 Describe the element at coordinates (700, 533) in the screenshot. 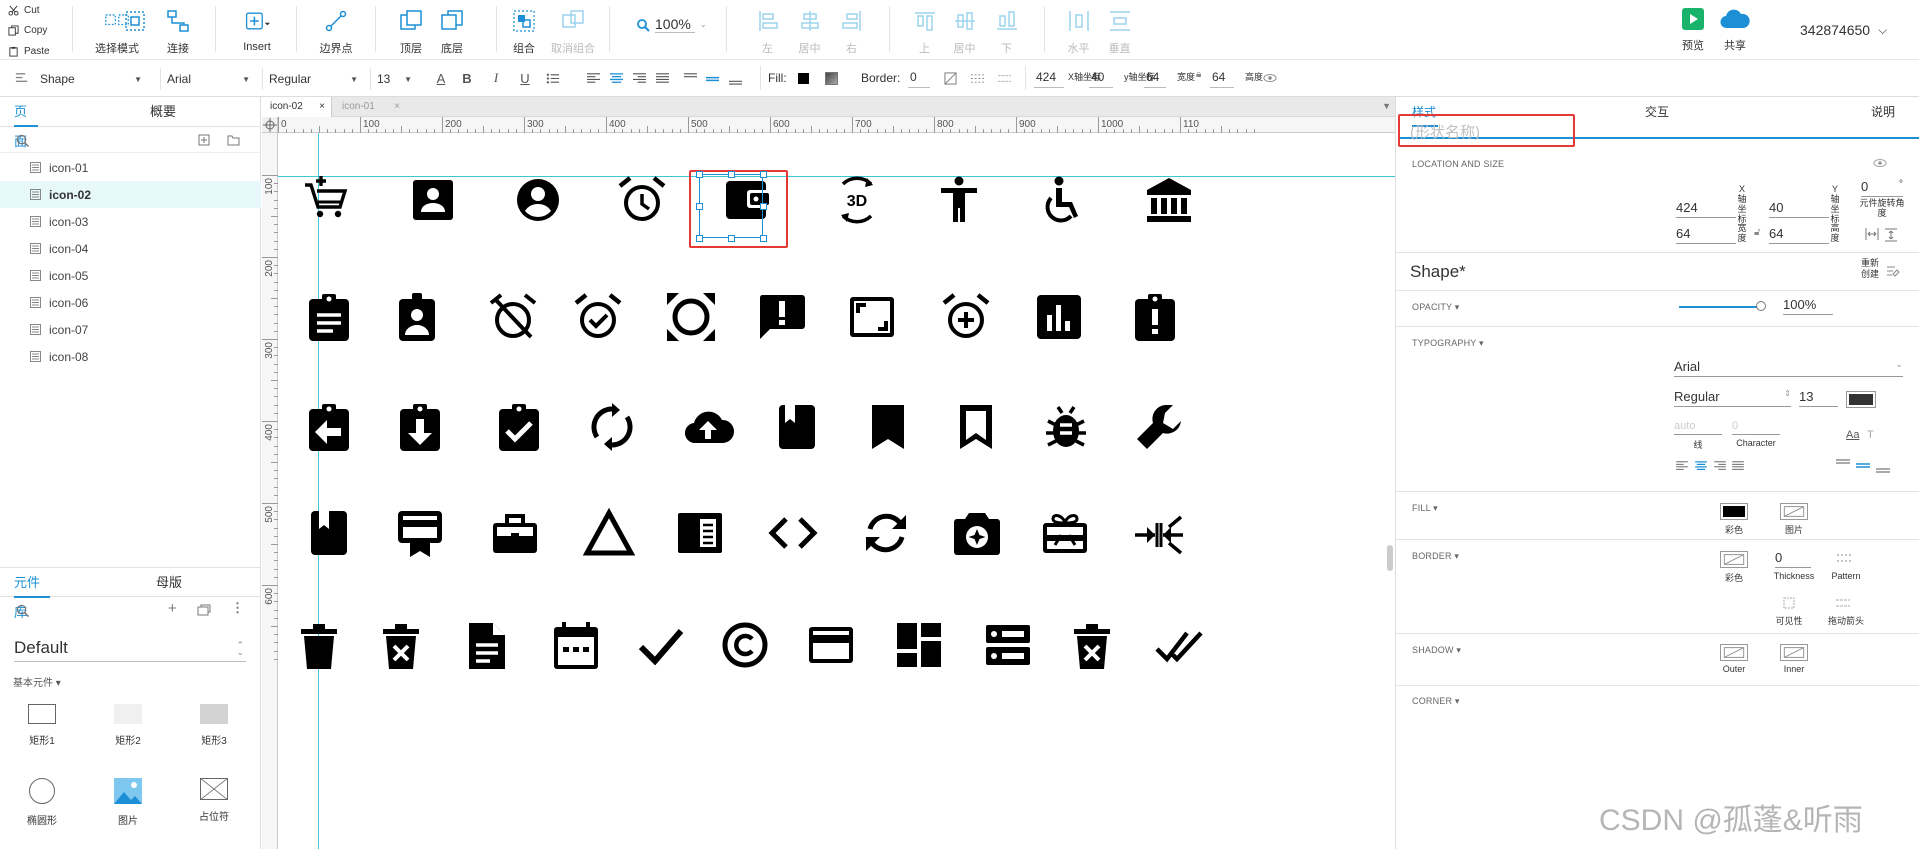

I see `article-block-icon` at that location.